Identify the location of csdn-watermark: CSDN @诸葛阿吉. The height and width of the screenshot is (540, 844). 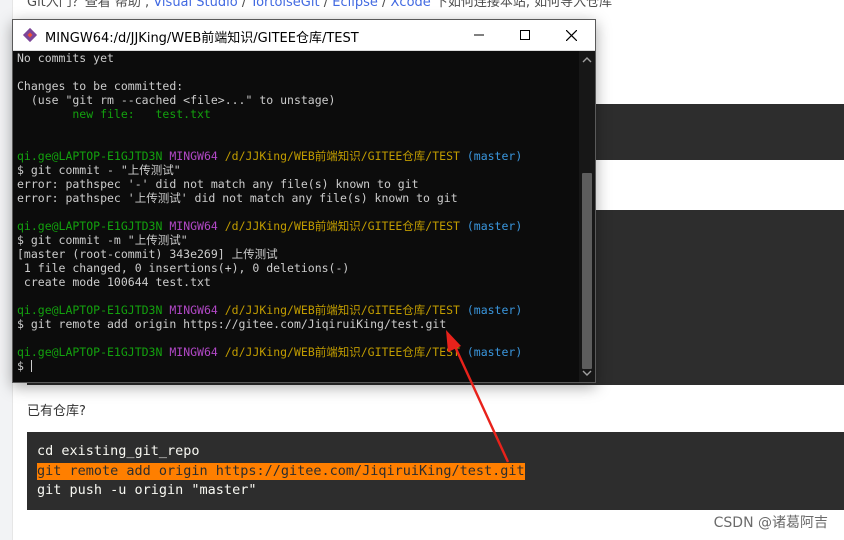
(770, 523).